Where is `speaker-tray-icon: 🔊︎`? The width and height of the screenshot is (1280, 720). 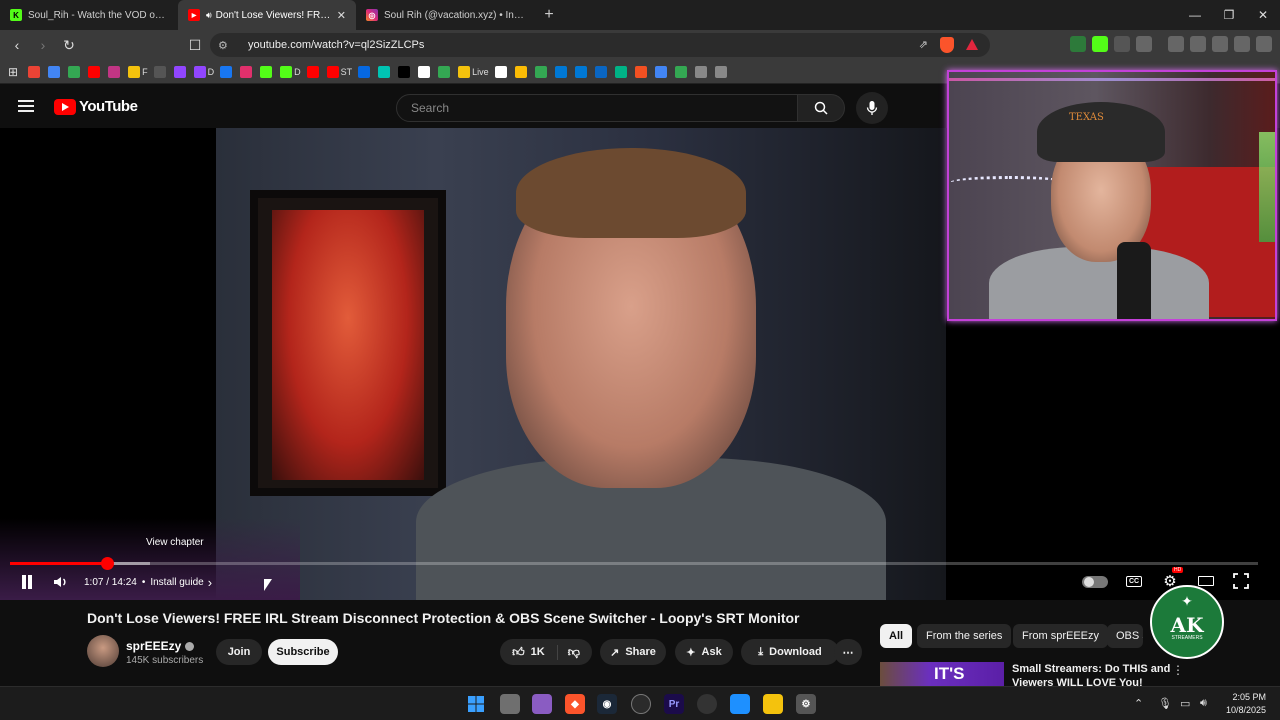
speaker-tray-icon: 🔊︎ is located at coordinates (1203, 703).